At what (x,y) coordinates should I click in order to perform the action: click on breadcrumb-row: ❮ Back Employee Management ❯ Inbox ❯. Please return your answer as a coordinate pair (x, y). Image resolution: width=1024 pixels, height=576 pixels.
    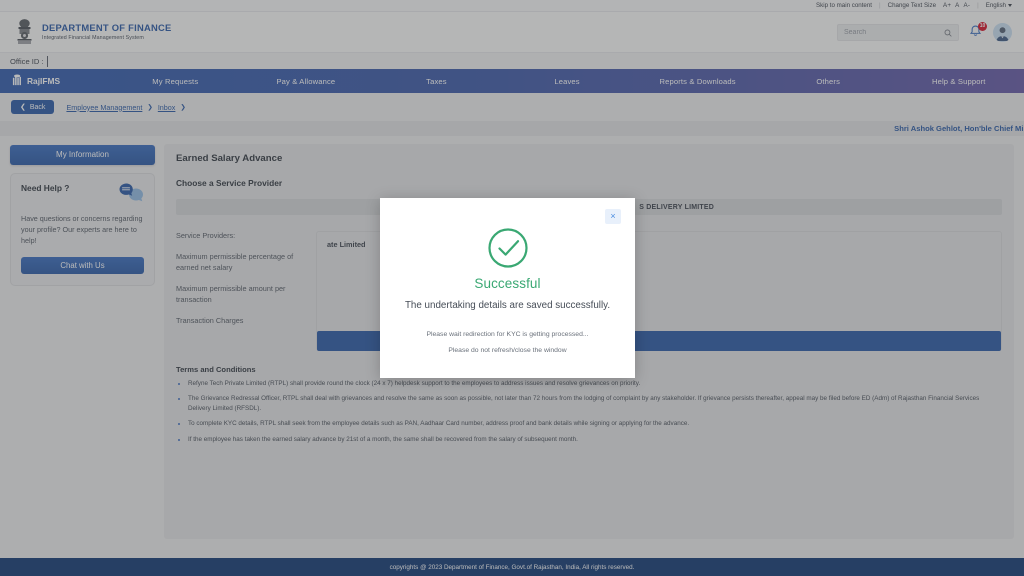
    Looking at the image, I should click on (512, 107).